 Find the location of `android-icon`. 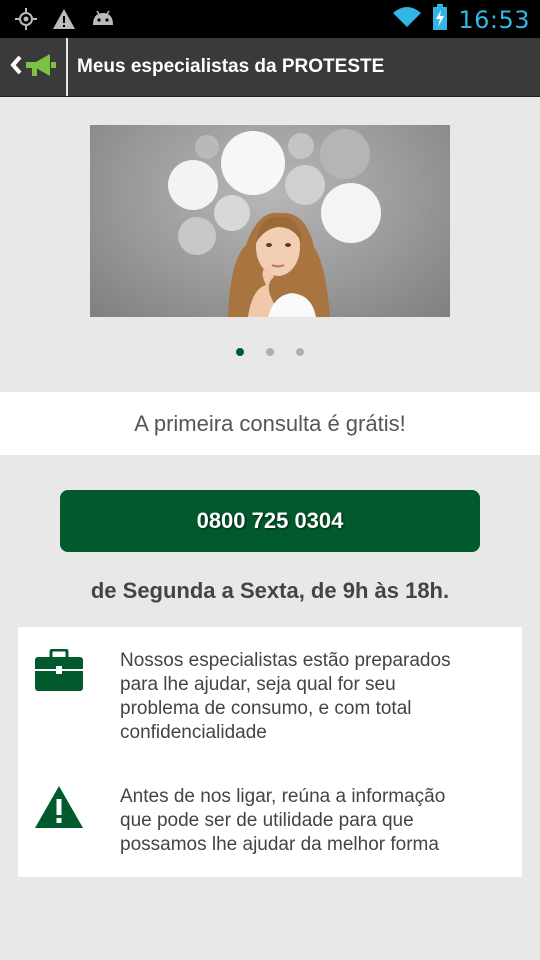

android-icon is located at coordinates (103, 21).